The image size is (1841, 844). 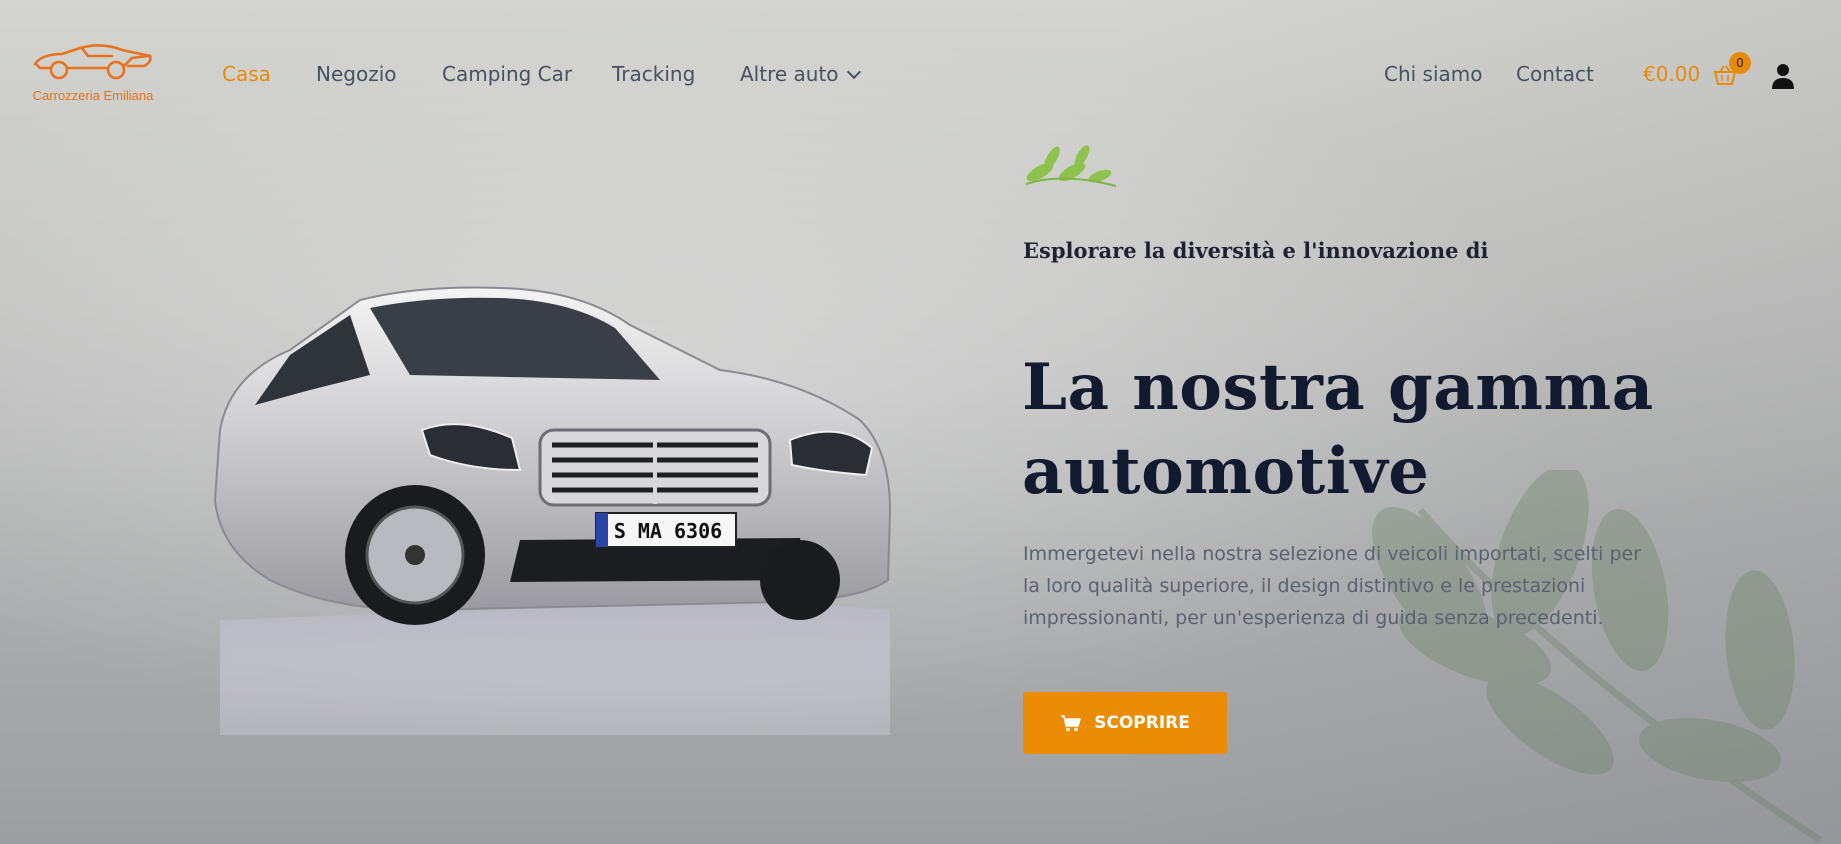 What do you see at coordinates (653, 74) in the screenshot?
I see `nav-tracking: Tracking` at bounding box center [653, 74].